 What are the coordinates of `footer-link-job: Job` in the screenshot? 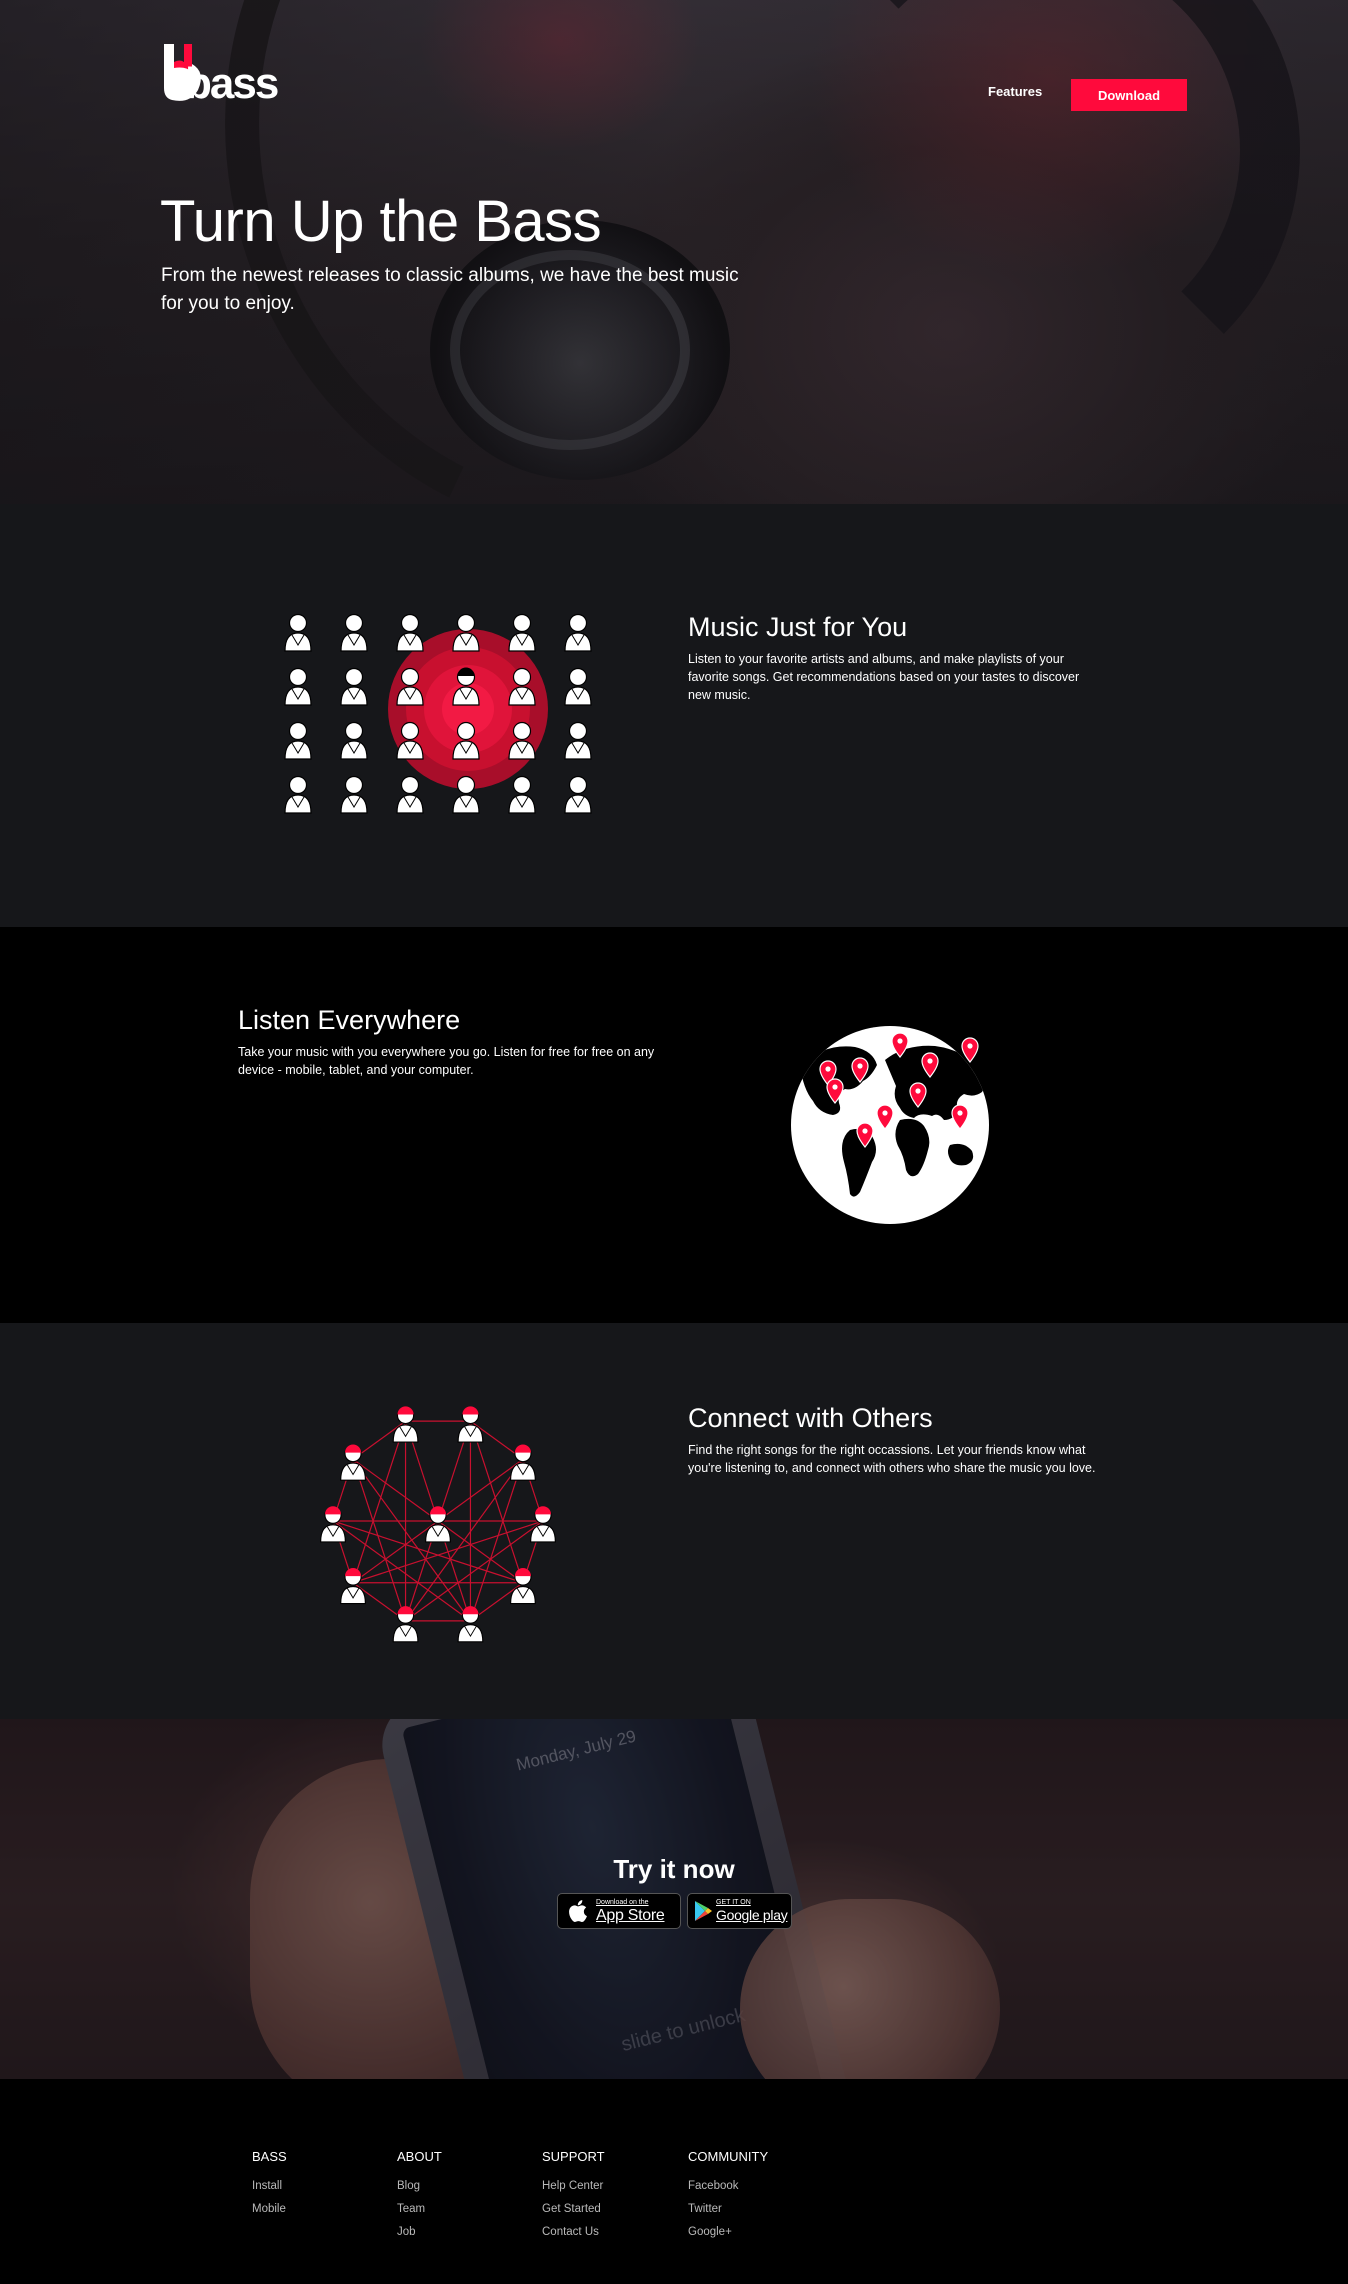 It's located at (419, 2232).